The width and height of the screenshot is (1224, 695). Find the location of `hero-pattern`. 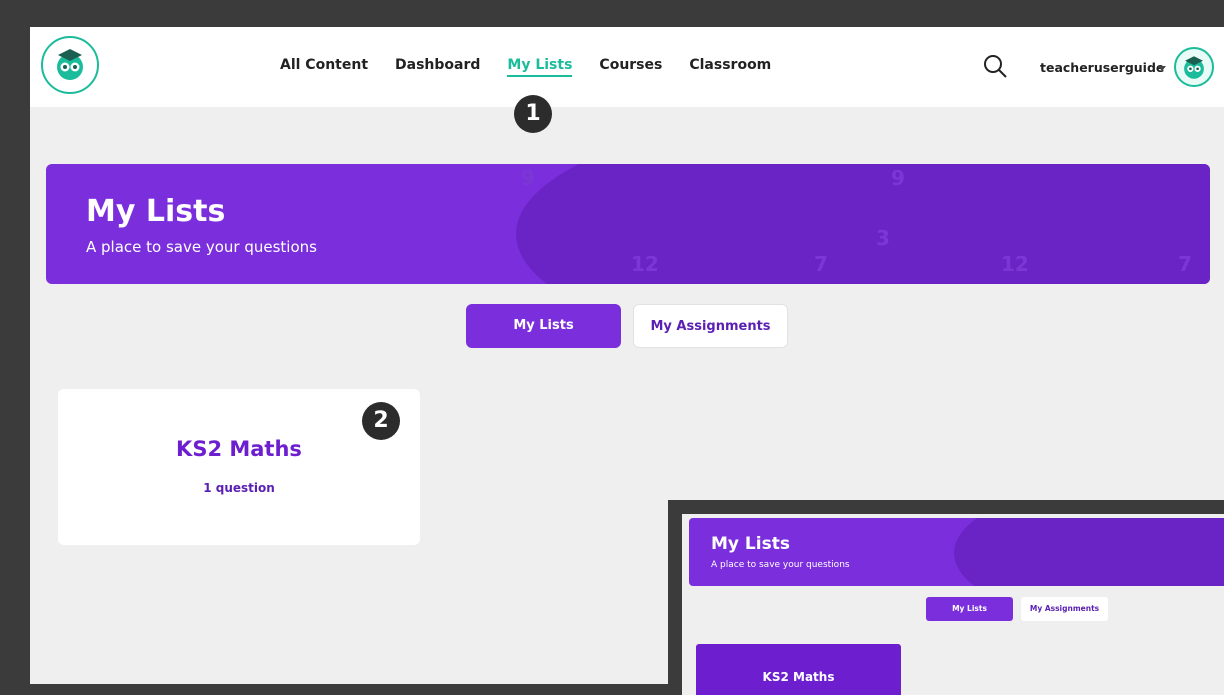

hero-pattern is located at coordinates (863, 224).